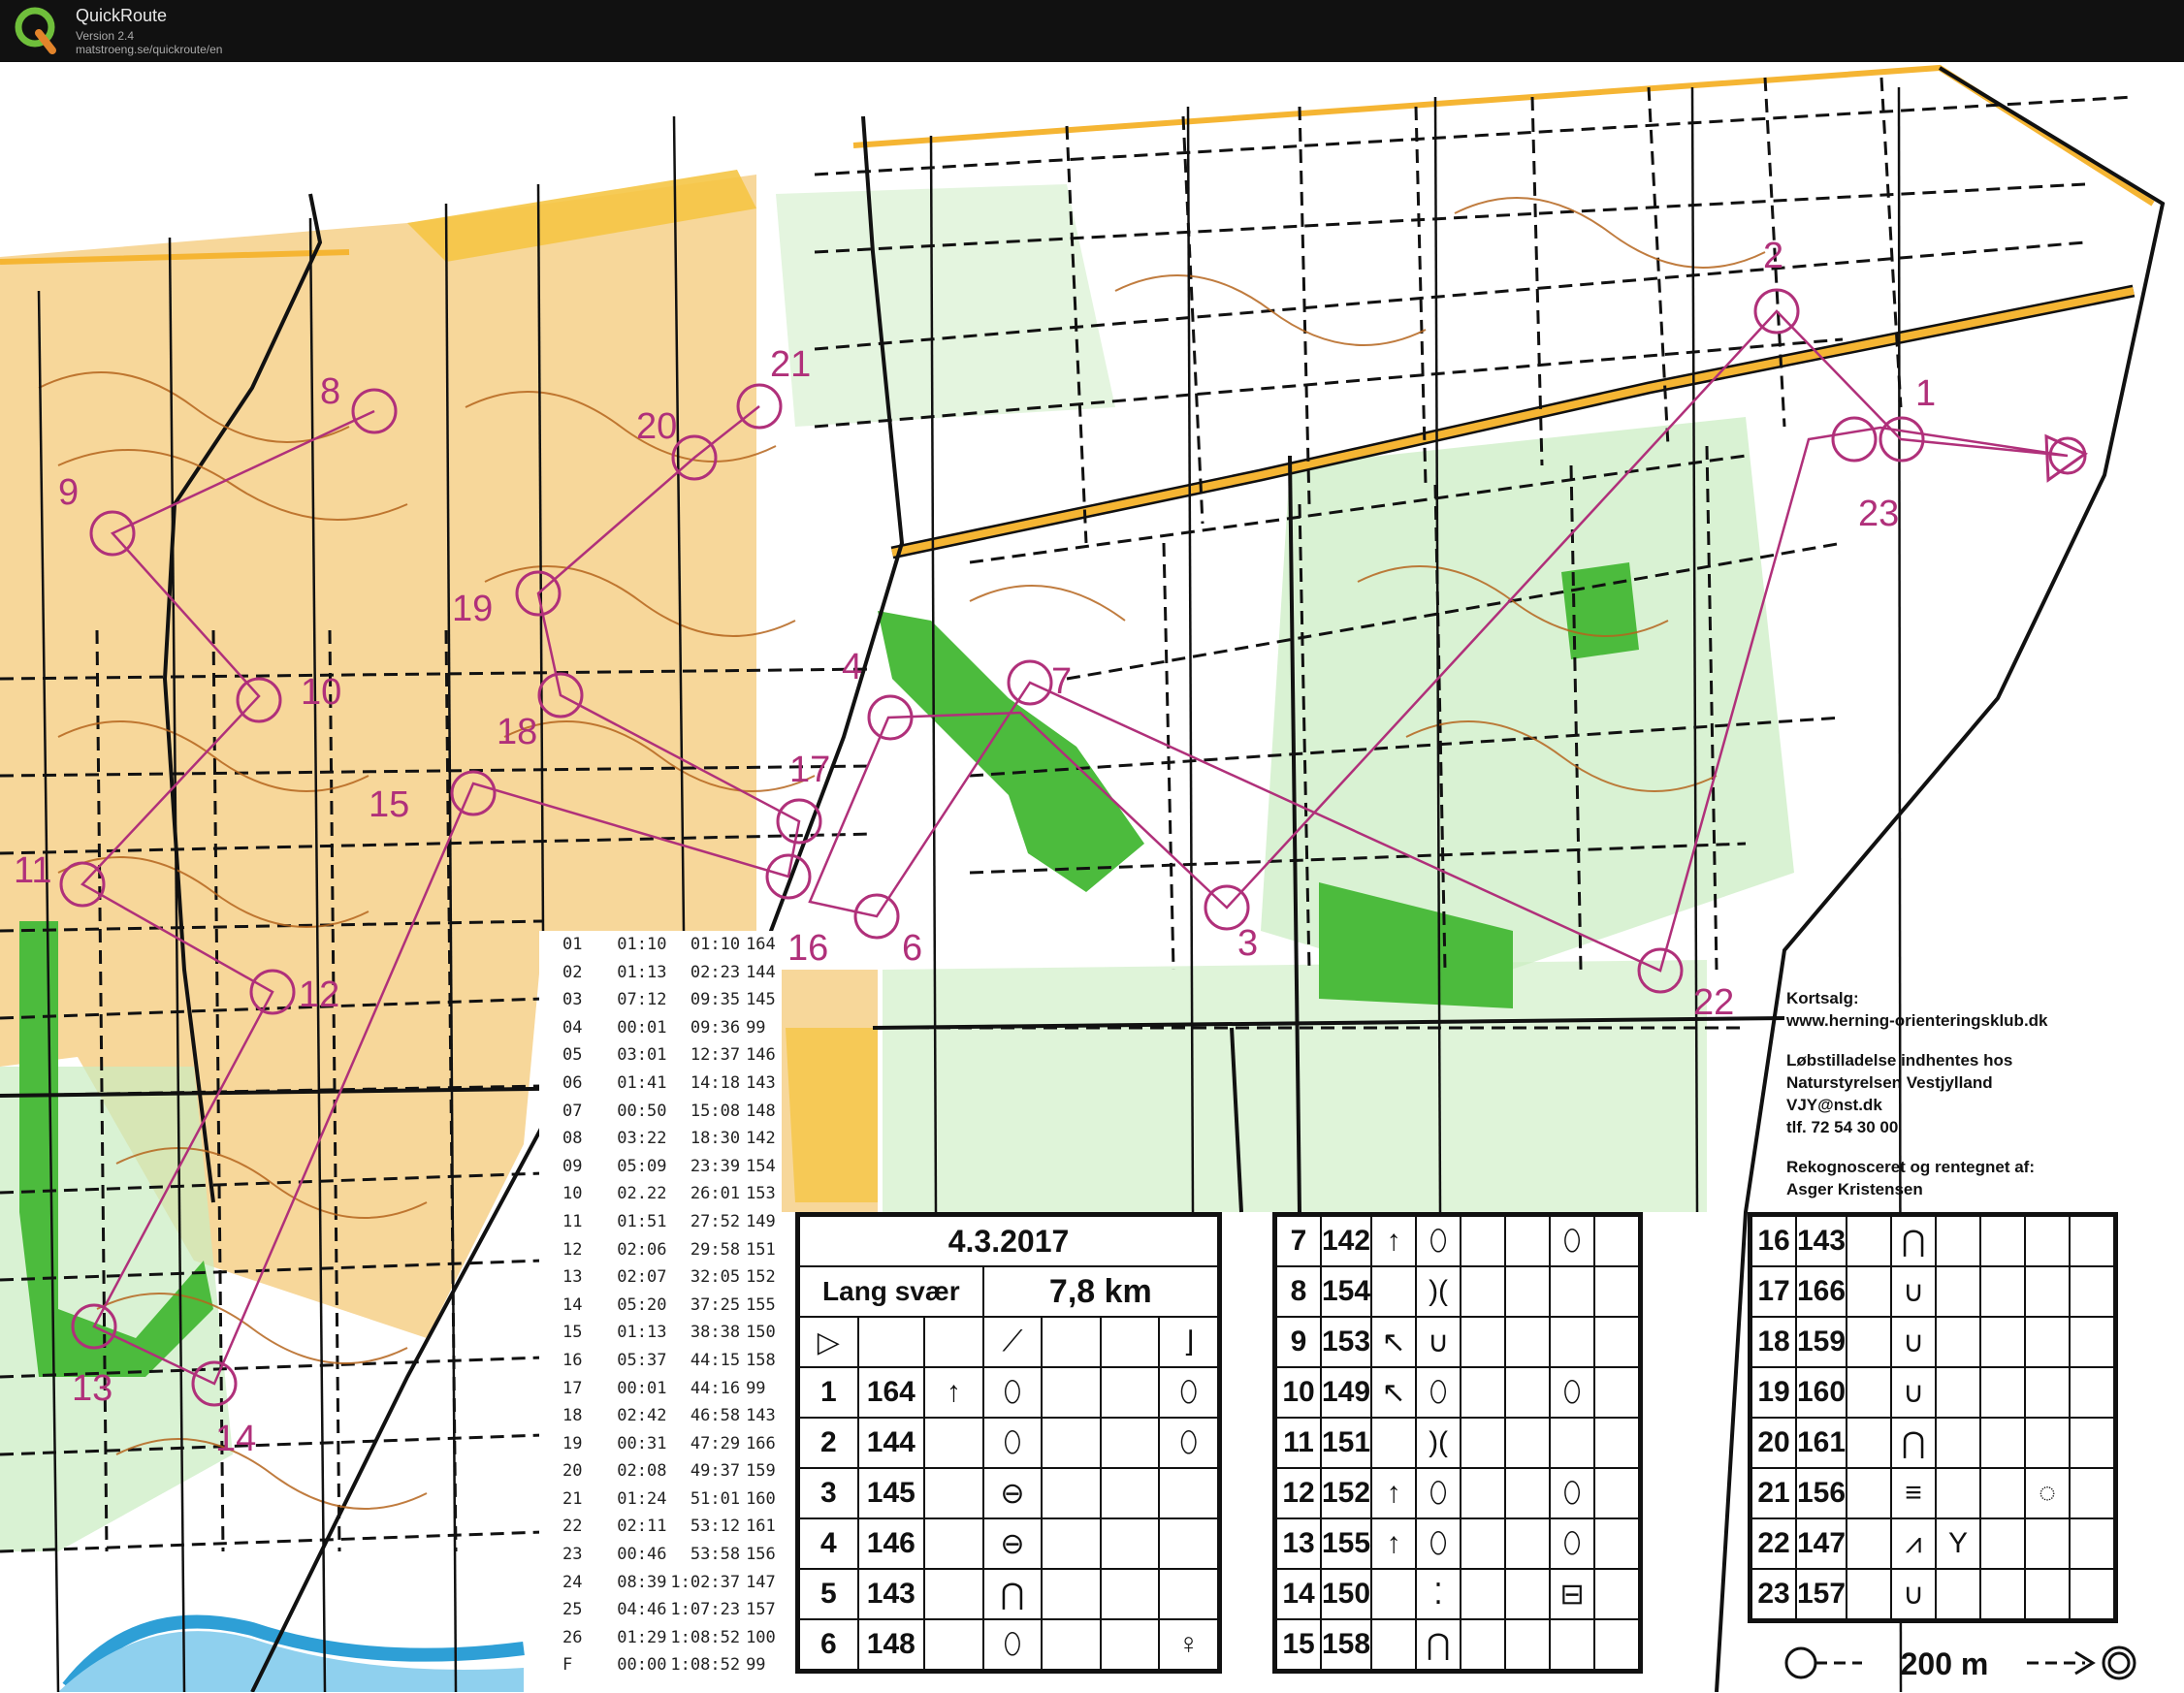 This screenshot has width=2184, height=1693. I want to click on control-number: 7, so click(1061, 681).